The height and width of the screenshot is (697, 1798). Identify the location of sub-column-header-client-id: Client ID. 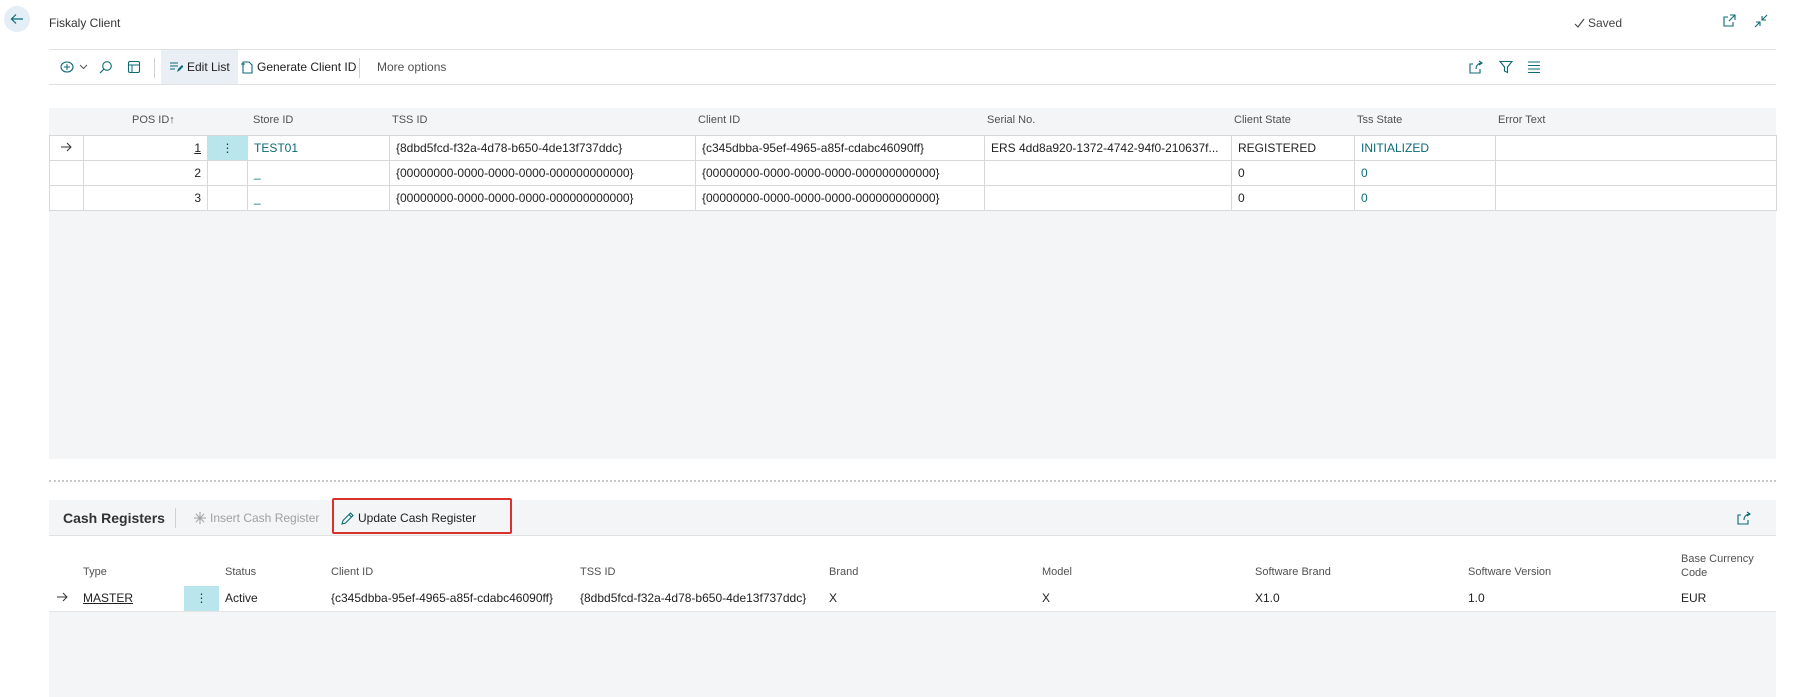
(352, 572).